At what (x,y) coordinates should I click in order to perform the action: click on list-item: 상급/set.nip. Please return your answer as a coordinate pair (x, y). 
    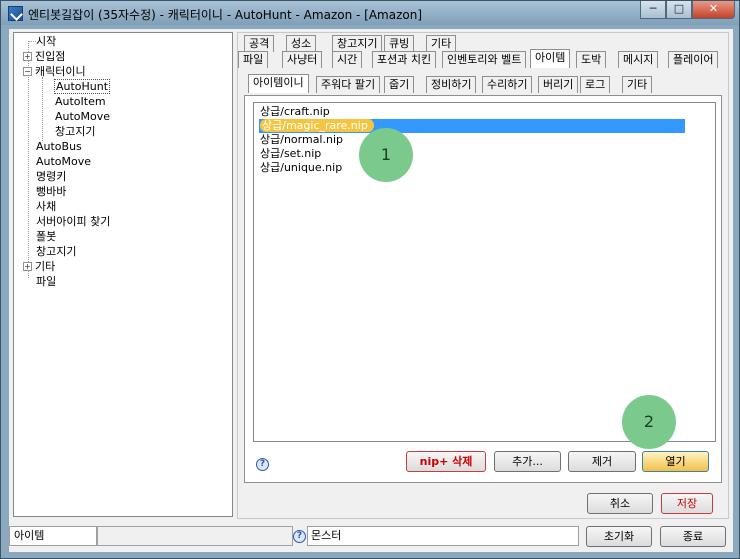
    Looking at the image, I should click on (472, 154).